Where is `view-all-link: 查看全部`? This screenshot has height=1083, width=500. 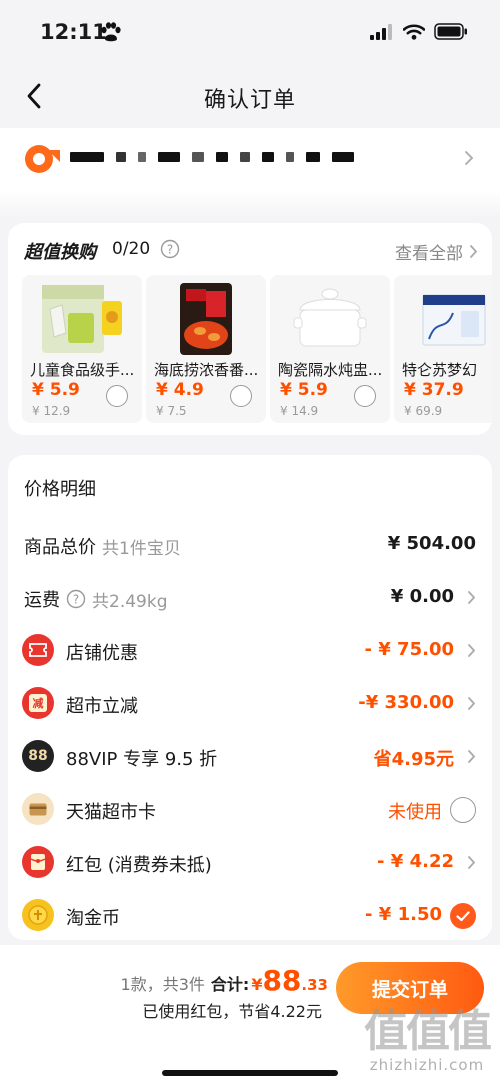
view-all-link: 查看全部 is located at coordinates (436, 251).